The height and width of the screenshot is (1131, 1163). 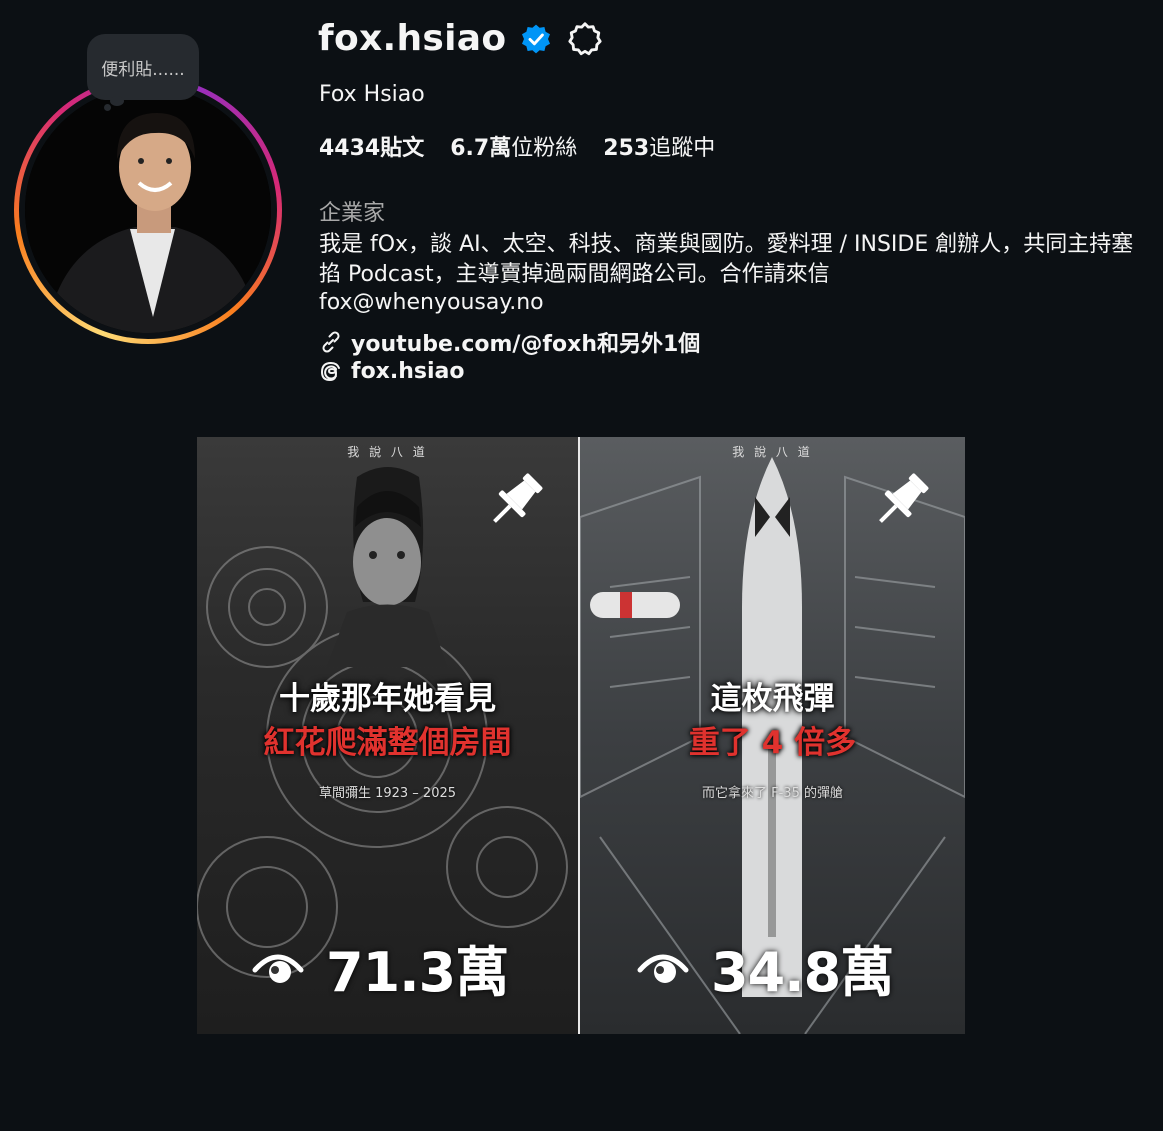 I want to click on post-2-subtitle: 而它拿來了 F-35 的彈艙, so click(x=772, y=793).